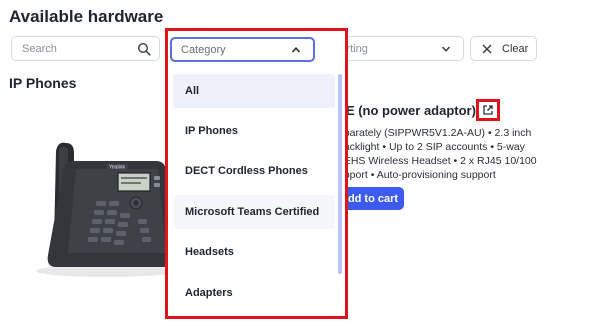 The height and width of the screenshot is (323, 601). I want to click on close-icon, so click(487, 49).